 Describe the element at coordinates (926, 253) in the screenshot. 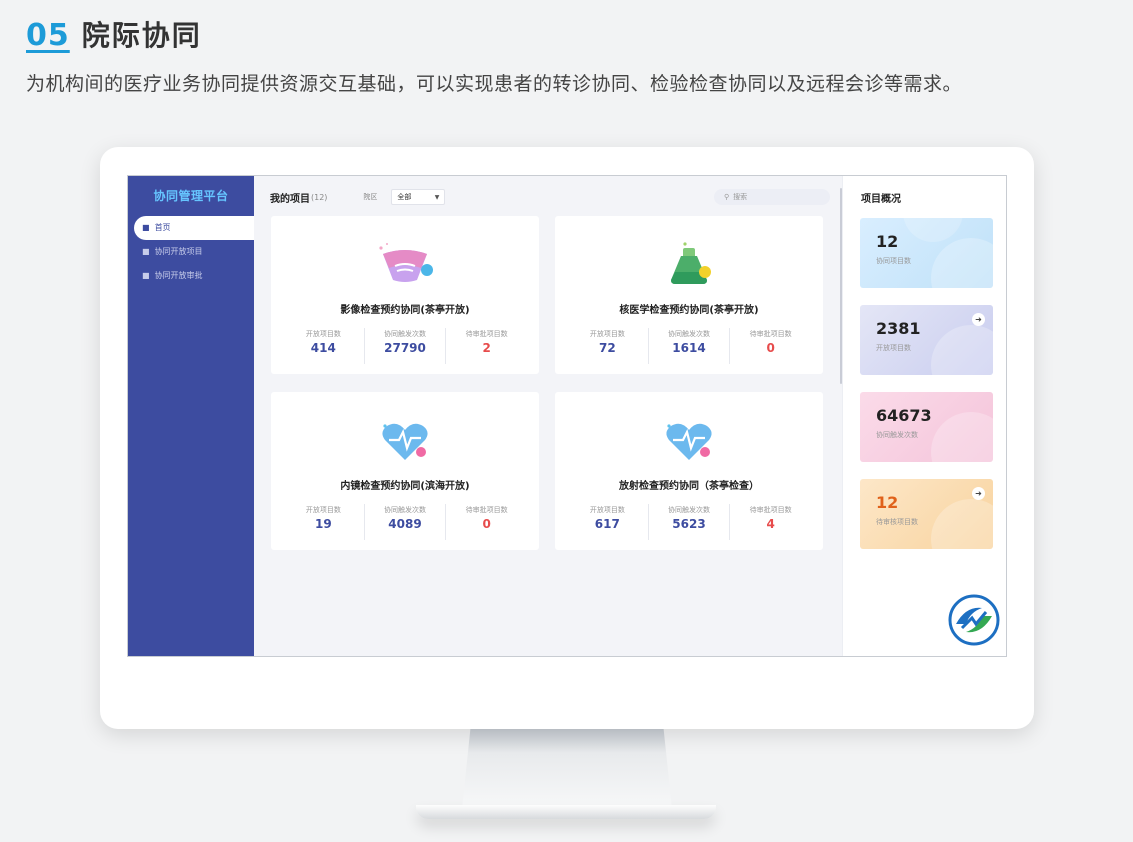

I see `overview-card-projects: 12 协同项目数` at that location.